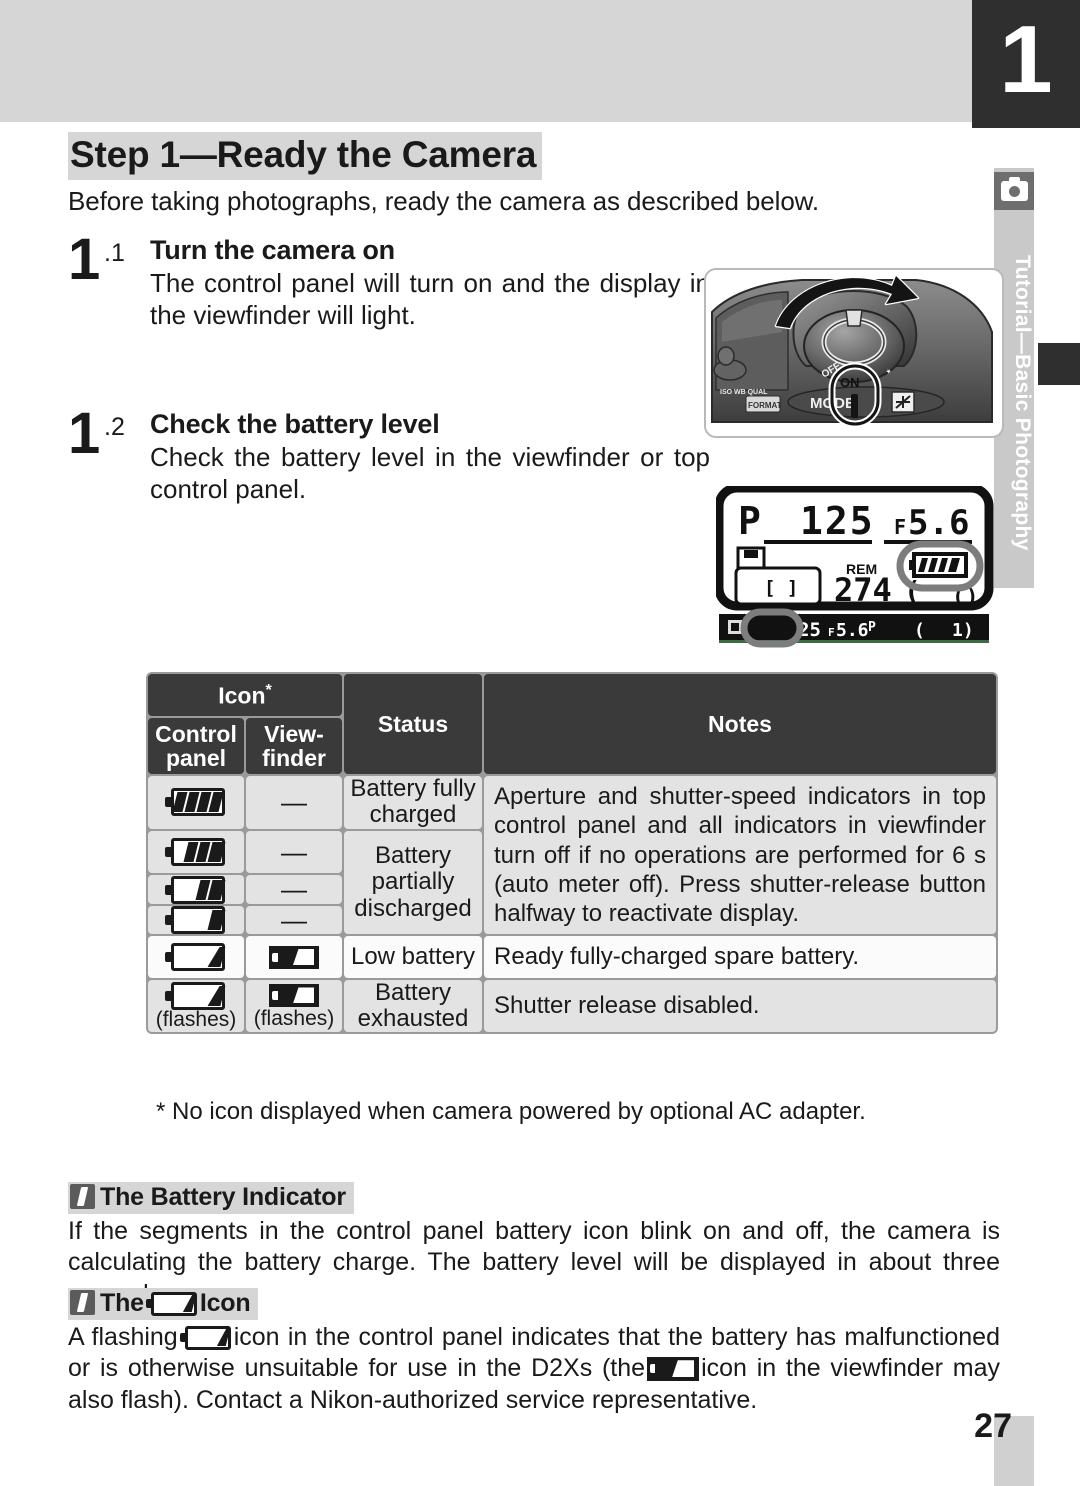 Image resolution: width=1080 pixels, height=1486 pixels. I want to click on status-low-battery: Low battery, so click(413, 957).